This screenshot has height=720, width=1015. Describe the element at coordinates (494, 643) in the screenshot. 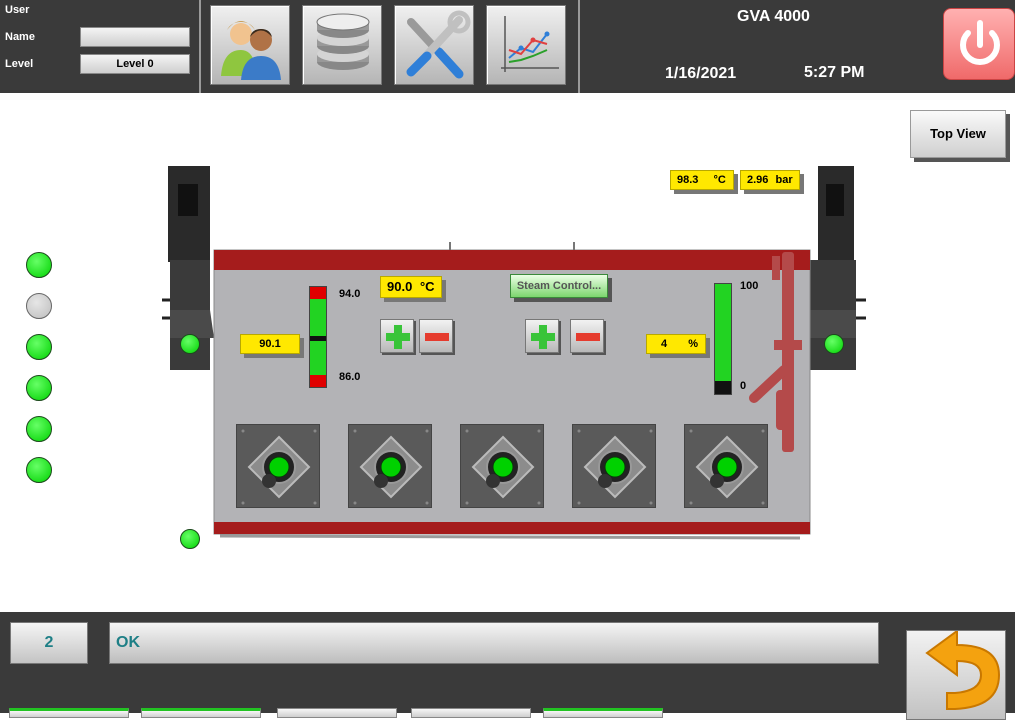

I see `alarm-message-bar: OK` at that location.